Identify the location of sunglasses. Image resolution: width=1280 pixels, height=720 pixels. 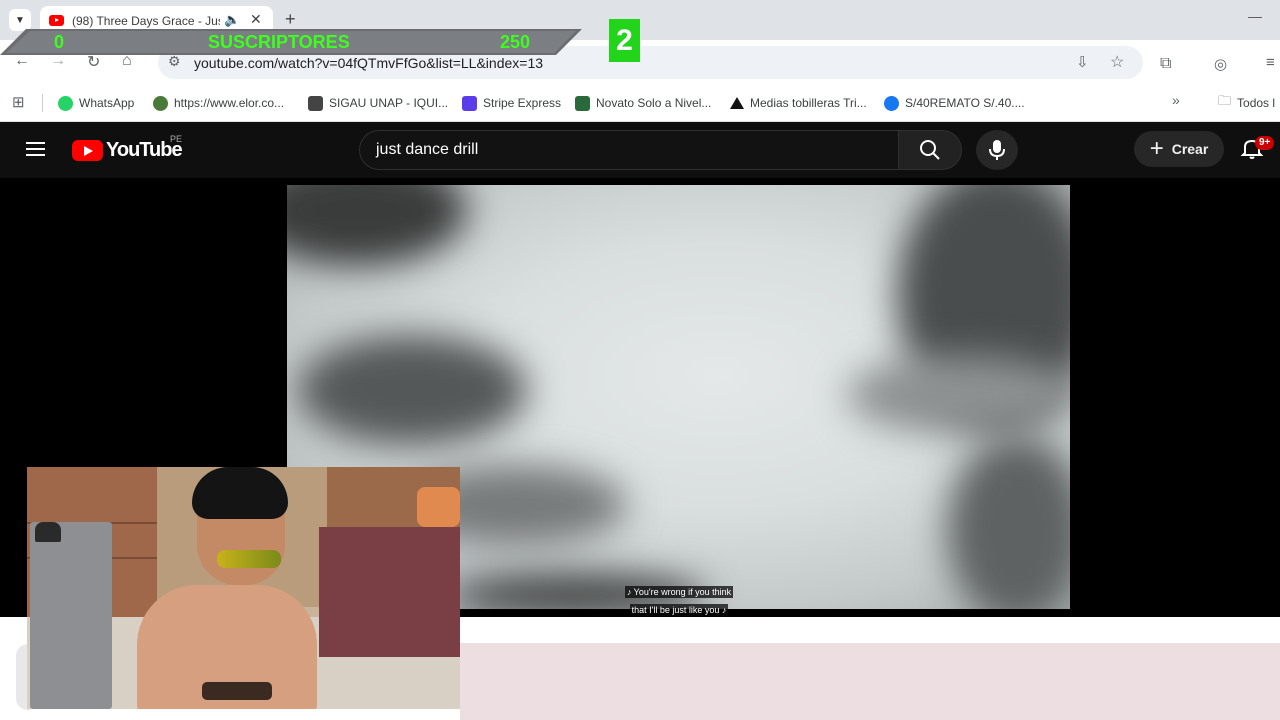
(249, 559).